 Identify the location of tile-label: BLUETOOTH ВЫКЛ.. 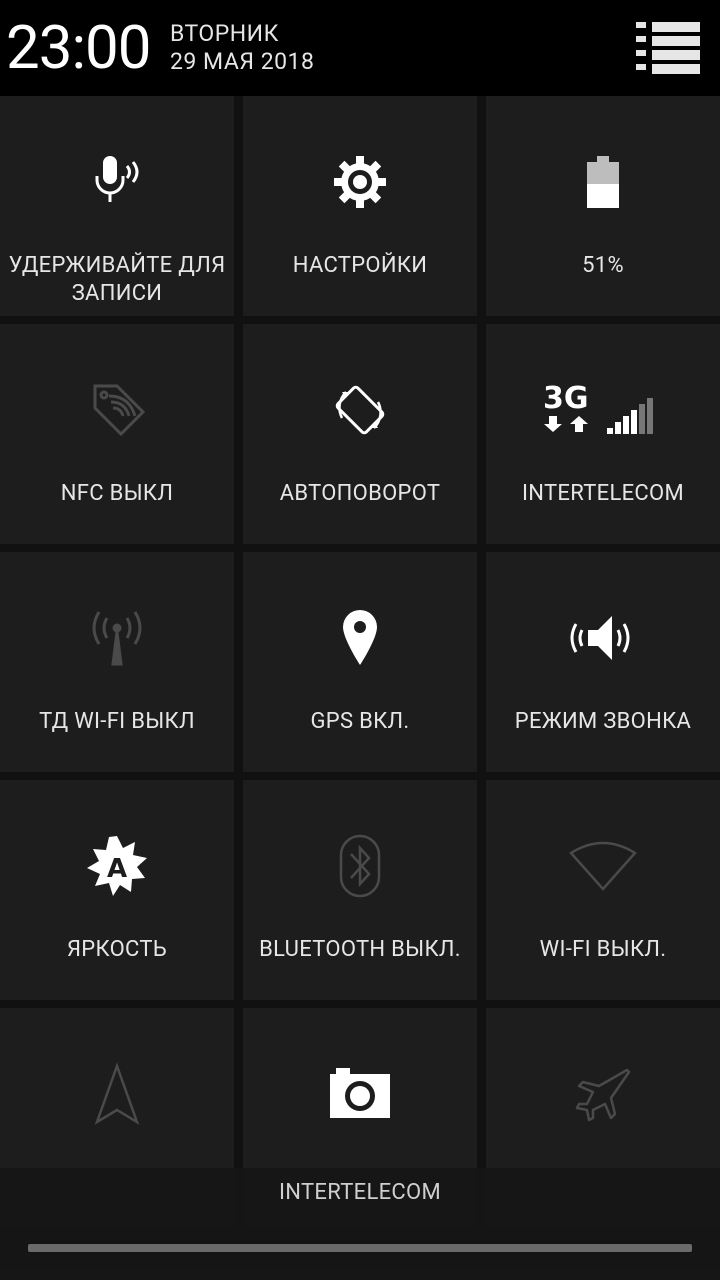
(360, 949).